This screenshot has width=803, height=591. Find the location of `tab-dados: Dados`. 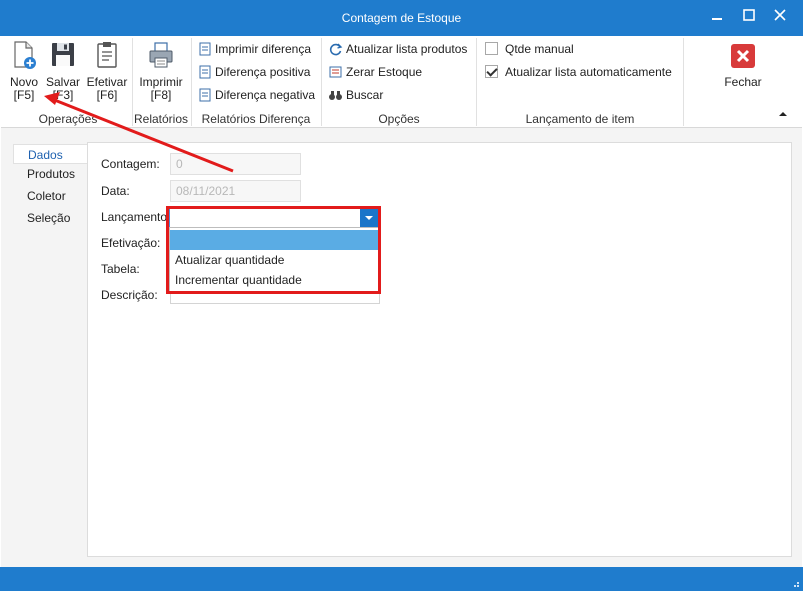

tab-dados: Dados is located at coordinates (51, 154).